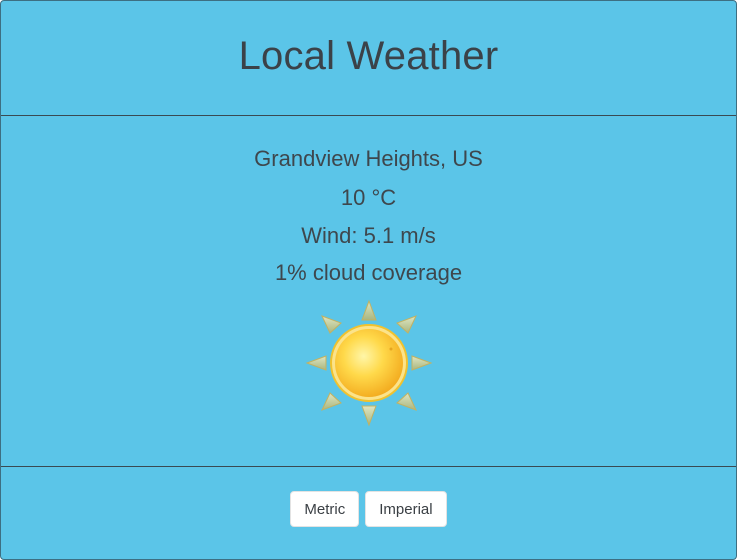 Image resolution: width=737 pixels, height=560 pixels. What do you see at coordinates (368, 158) in the screenshot?
I see `location-text: Grandview Heights, US` at bounding box center [368, 158].